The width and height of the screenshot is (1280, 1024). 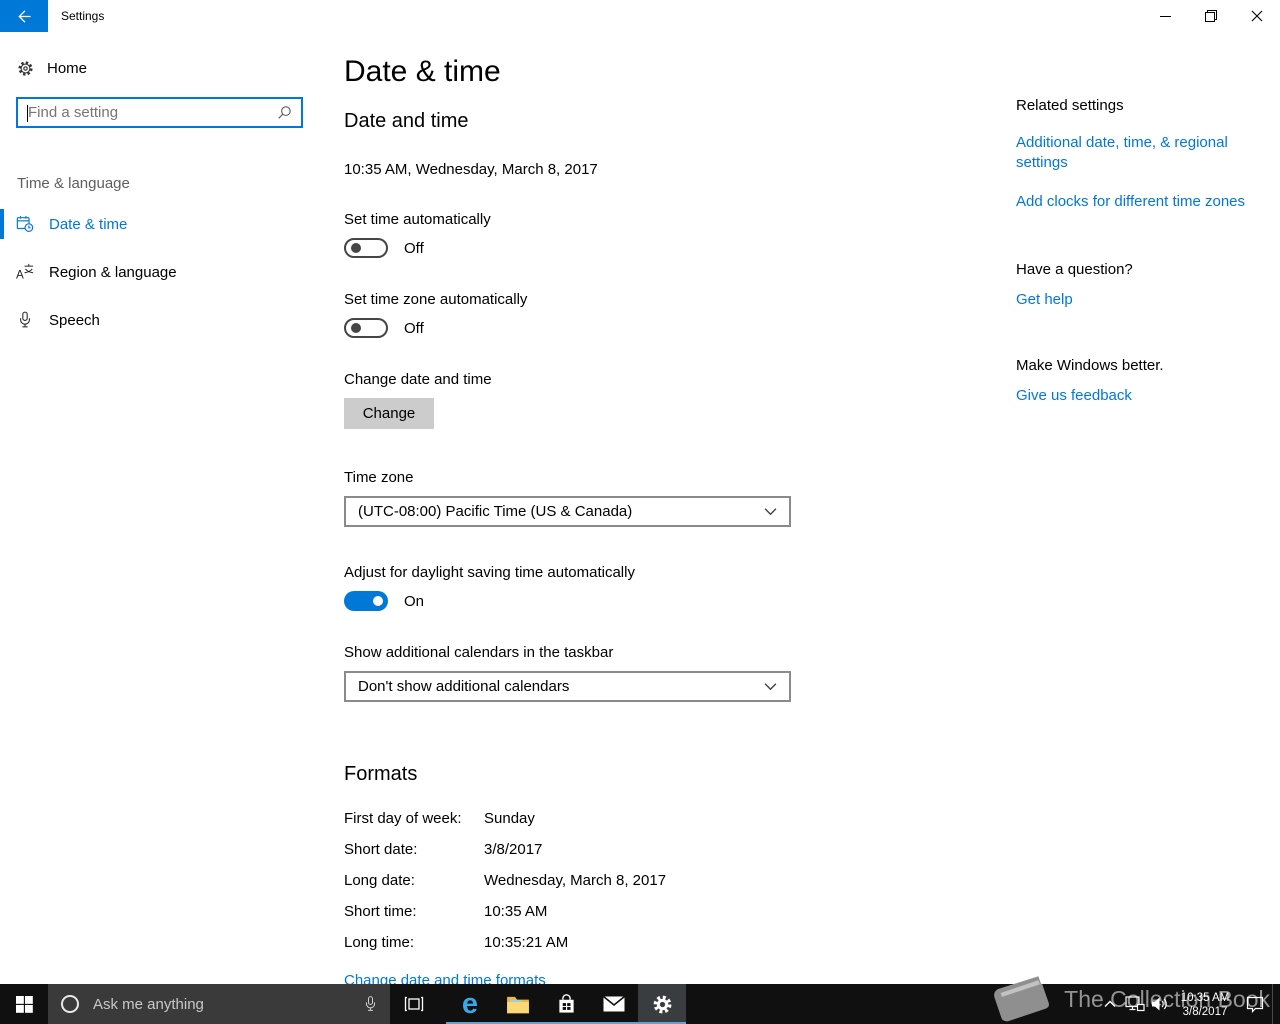 What do you see at coordinates (1159, 1004) in the screenshot?
I see `volume-tray-button` at bounding box center [1159, 1004].